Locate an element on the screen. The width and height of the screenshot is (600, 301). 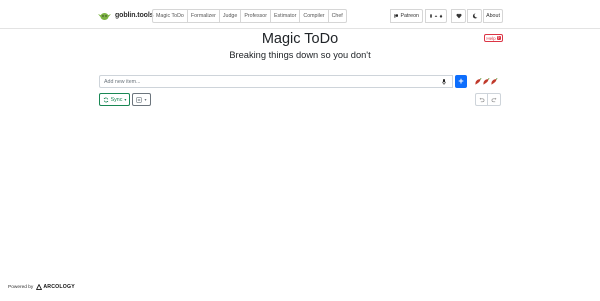
dark-mode-toggle is located at coordinates (474, 16).